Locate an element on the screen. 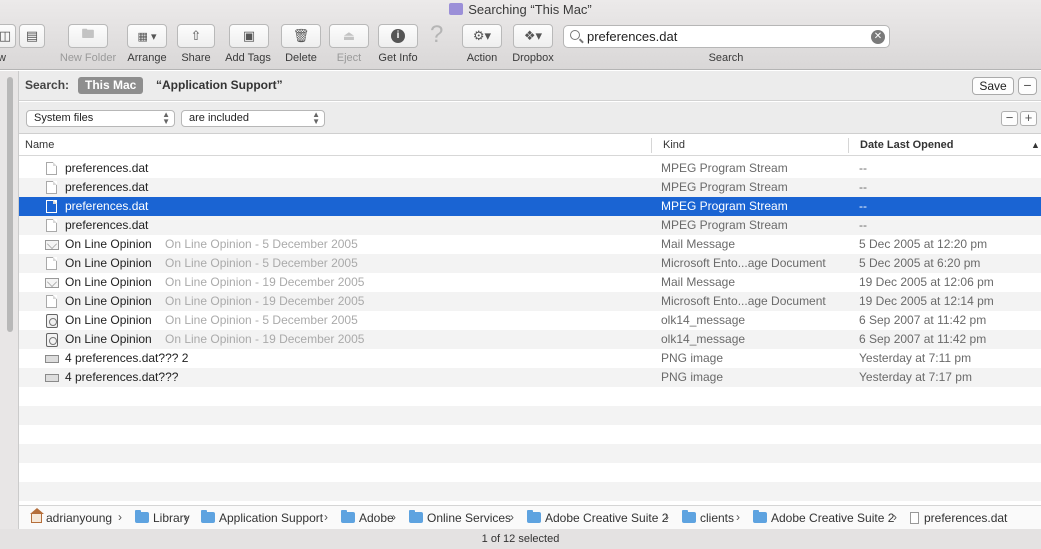 The height and width of the screenshot is (549, 1041). path-item-label: adrianyoung is located at coordinates (79, 518).